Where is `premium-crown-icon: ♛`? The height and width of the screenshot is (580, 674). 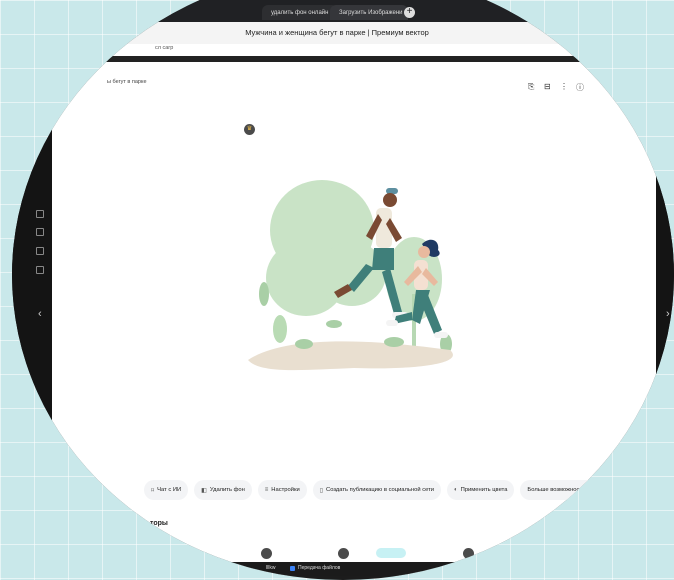 premium-crown-icon: ♛ is located at coordinates (249, 129).